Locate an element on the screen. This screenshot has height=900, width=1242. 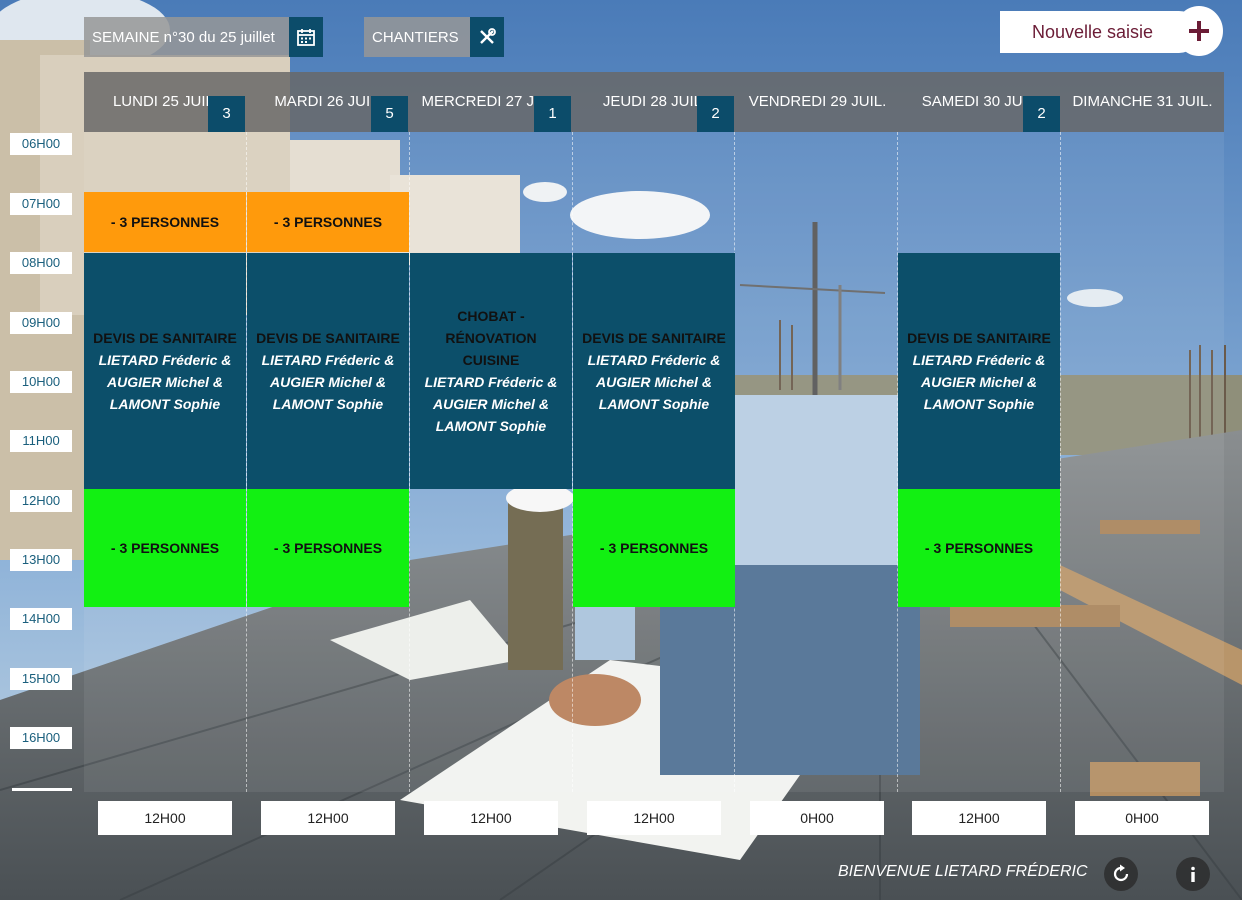
day-column-header: VENDREDI 29 JUIL. is located at coordinates (817, 102).